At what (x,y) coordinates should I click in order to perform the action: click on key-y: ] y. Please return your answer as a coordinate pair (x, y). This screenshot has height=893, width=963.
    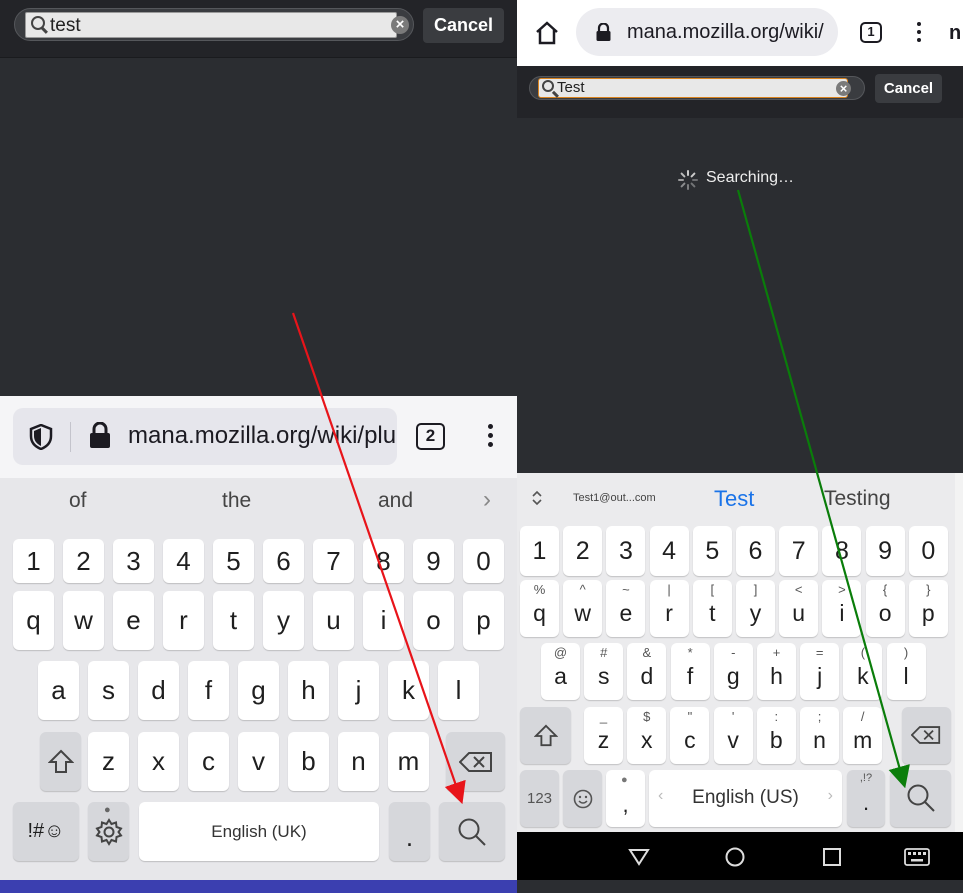
    Looking at the image, I should click on (755, 608).